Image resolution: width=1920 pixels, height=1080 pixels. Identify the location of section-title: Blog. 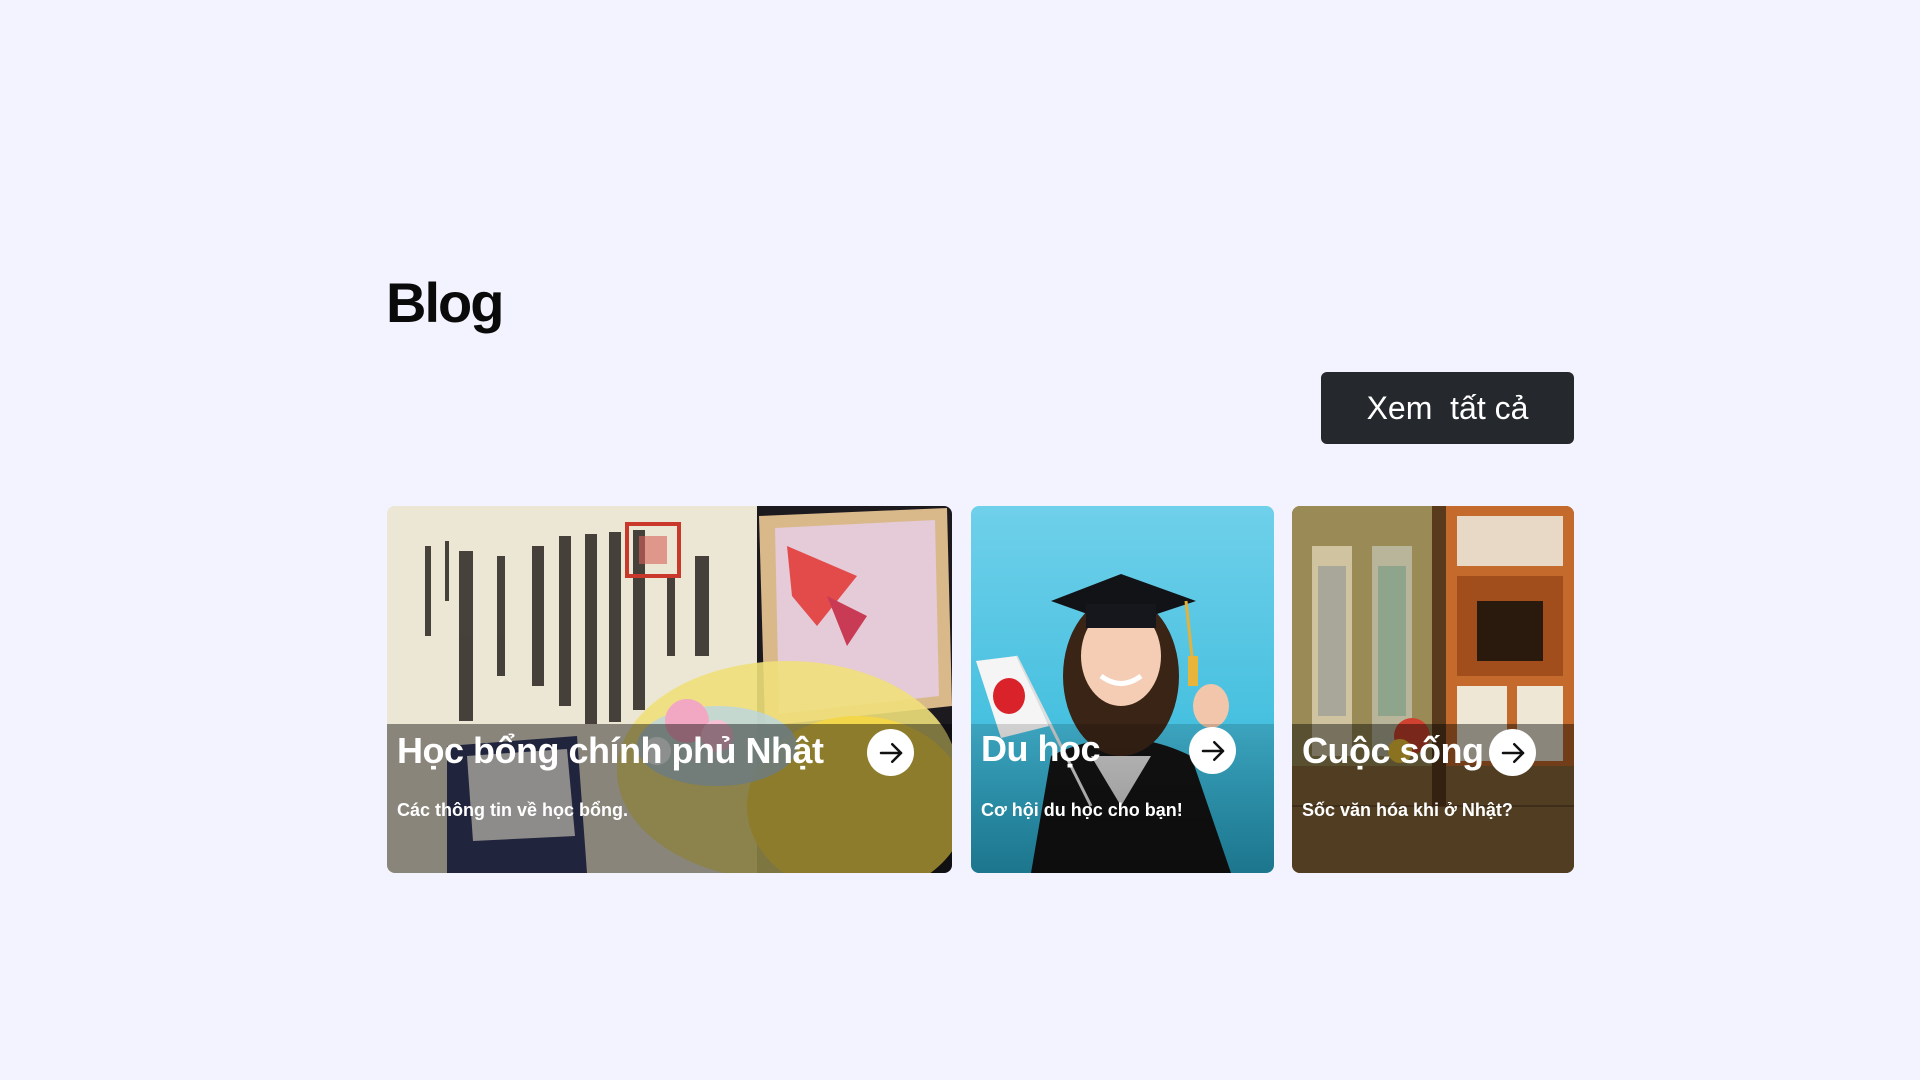
(445, 302).